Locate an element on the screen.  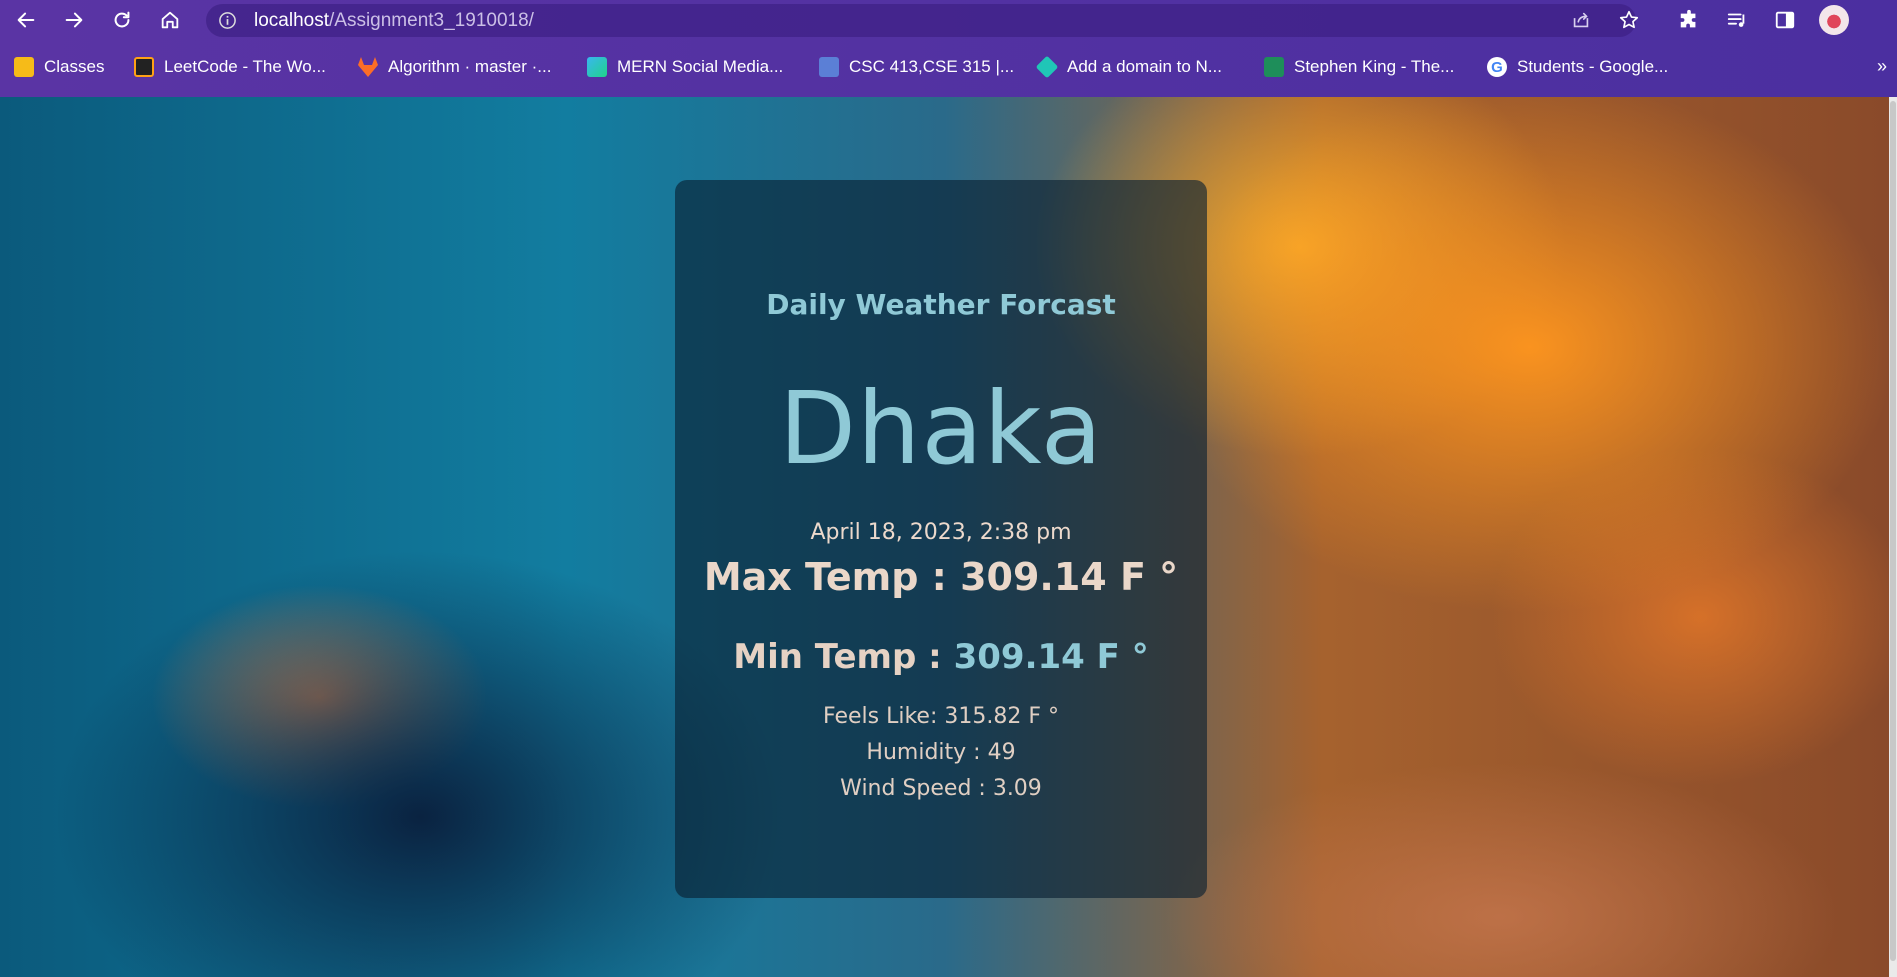
vertical-scrollbar is located at coordinates (1893, 537).